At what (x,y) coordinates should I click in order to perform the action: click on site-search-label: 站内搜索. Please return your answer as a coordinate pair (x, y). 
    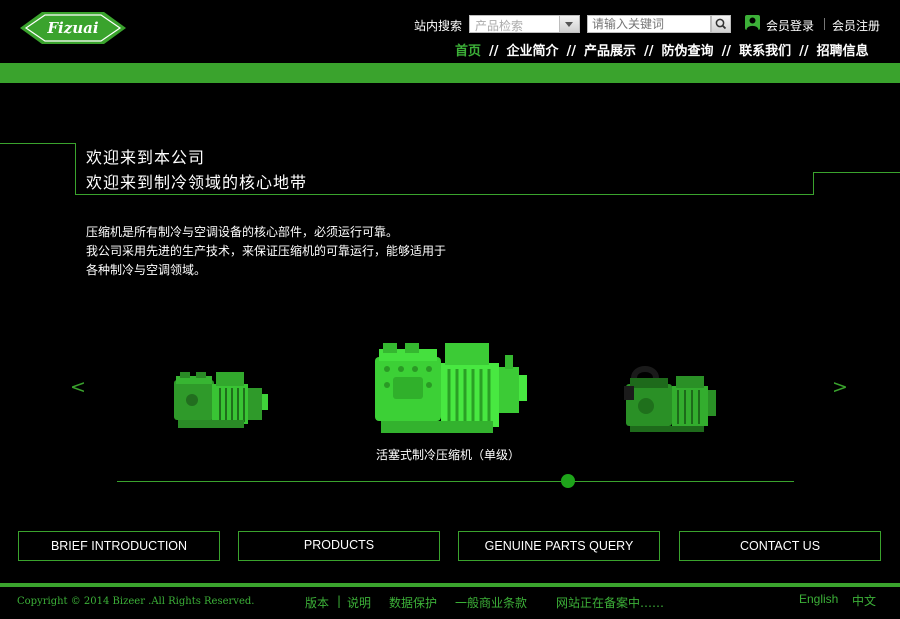
    Looking at the image, I should click on (438, 26).